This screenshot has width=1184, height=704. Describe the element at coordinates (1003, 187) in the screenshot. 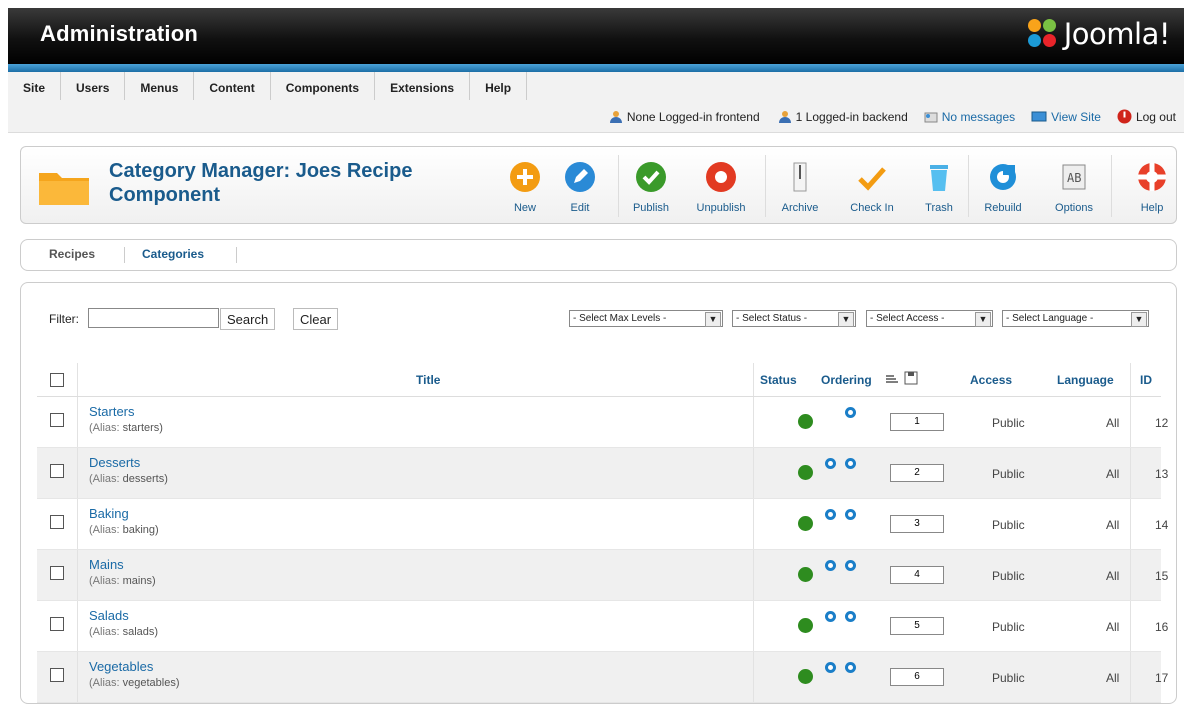

I see `rebuild-button: Rebuild` at that location.